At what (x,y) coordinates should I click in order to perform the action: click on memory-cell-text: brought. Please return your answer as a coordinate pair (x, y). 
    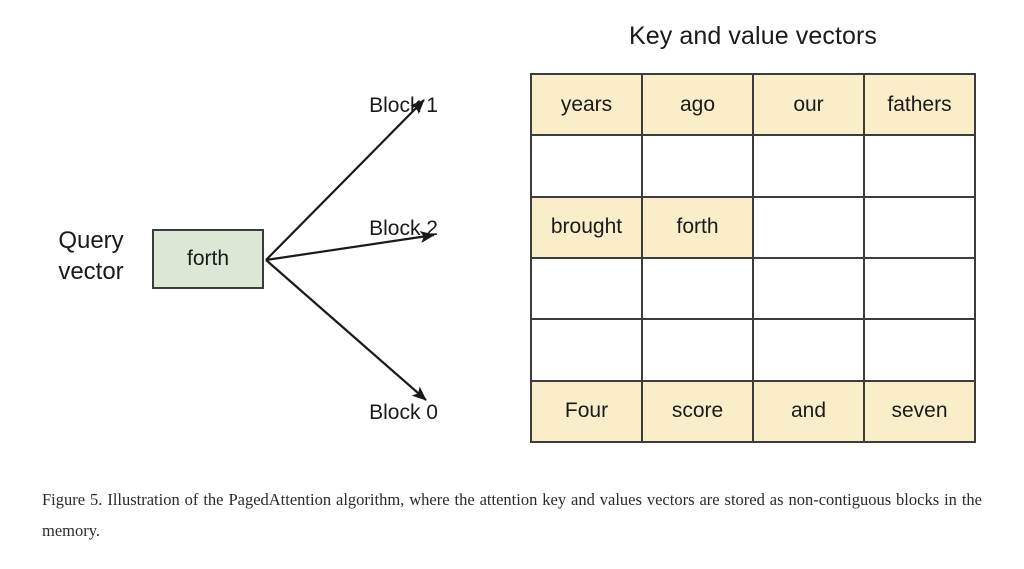
    Looking at the image, I should click on (586, 227).